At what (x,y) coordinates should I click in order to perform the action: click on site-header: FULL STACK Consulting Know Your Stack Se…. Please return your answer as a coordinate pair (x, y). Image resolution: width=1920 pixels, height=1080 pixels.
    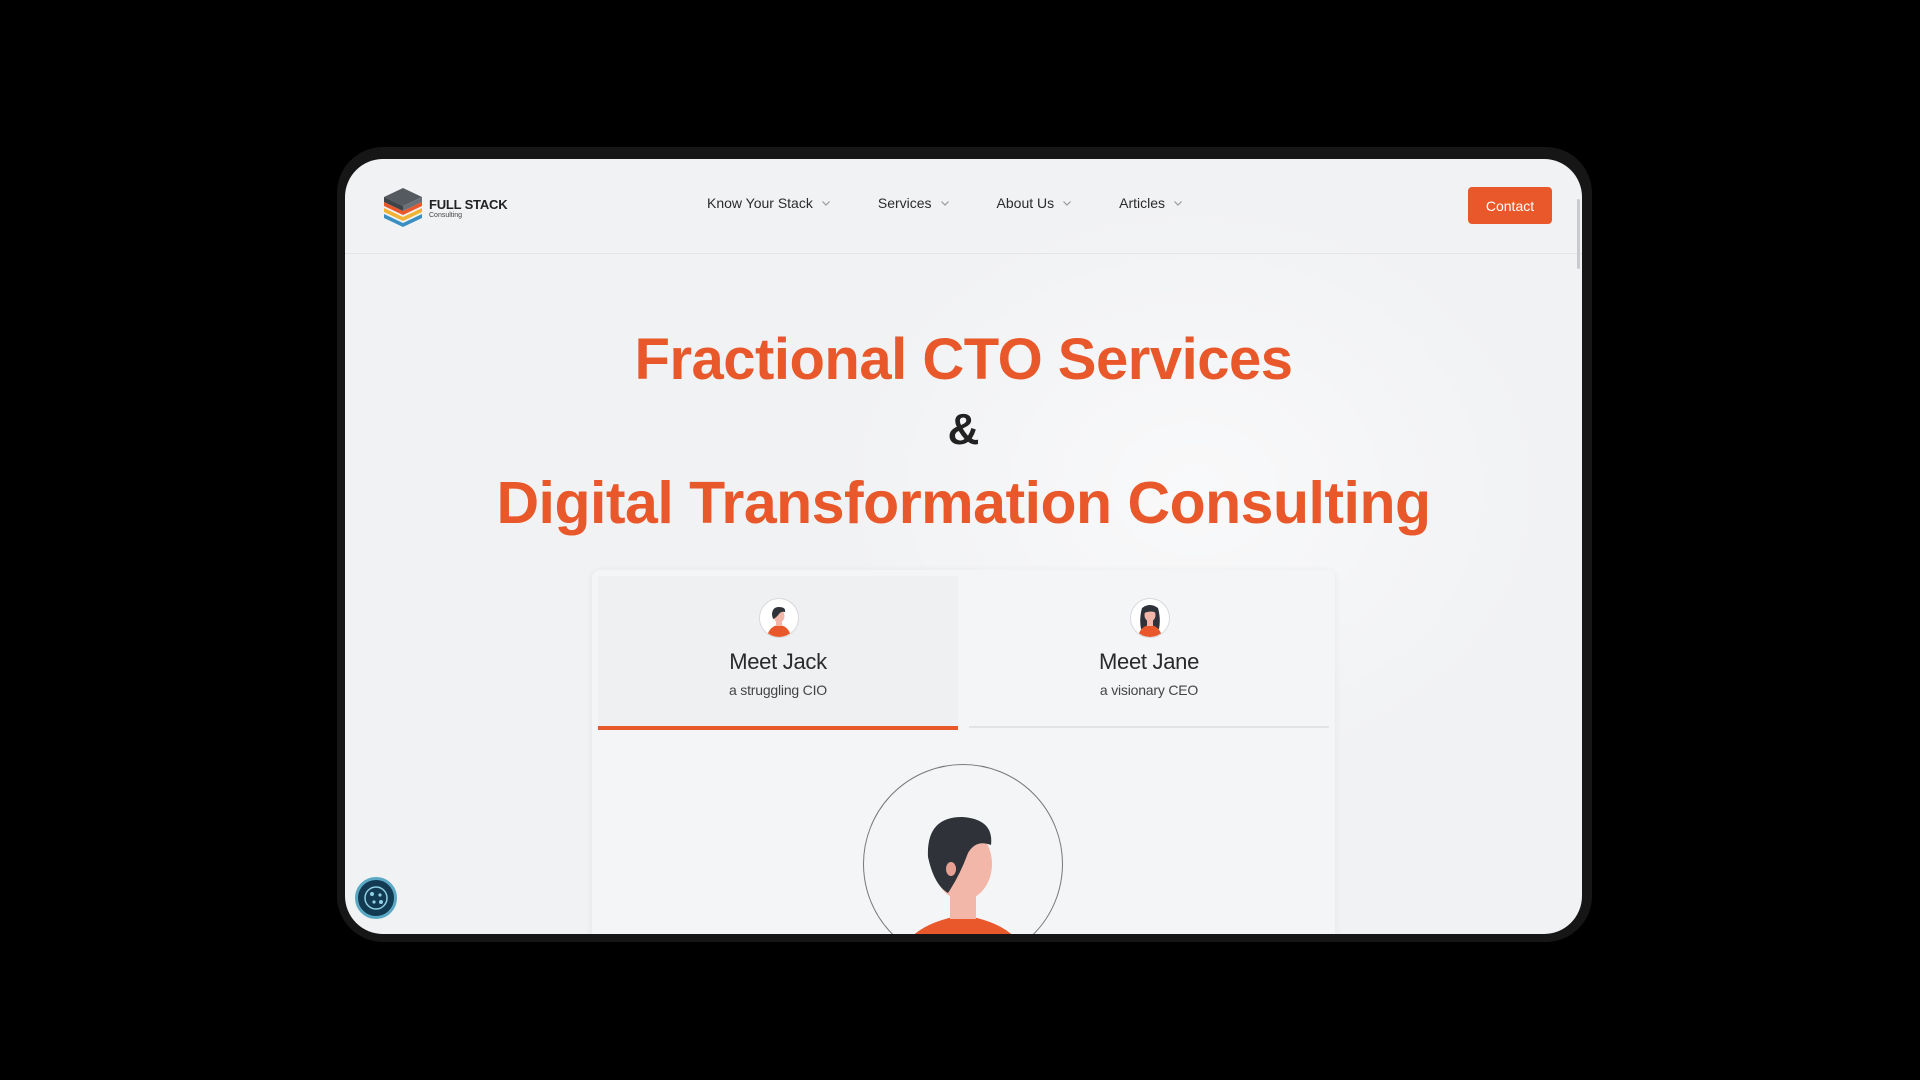
    Looking at the image, I should click on (963, 206).